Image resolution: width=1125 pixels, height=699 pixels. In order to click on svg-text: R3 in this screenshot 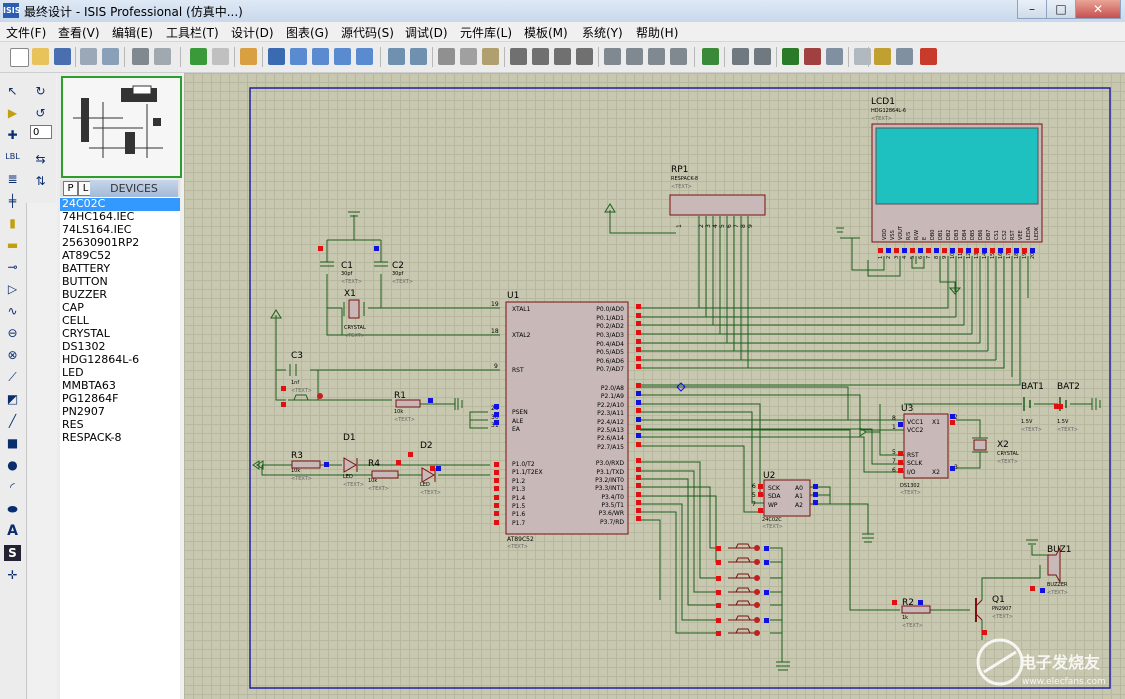, I will do `click(297, 456)`.